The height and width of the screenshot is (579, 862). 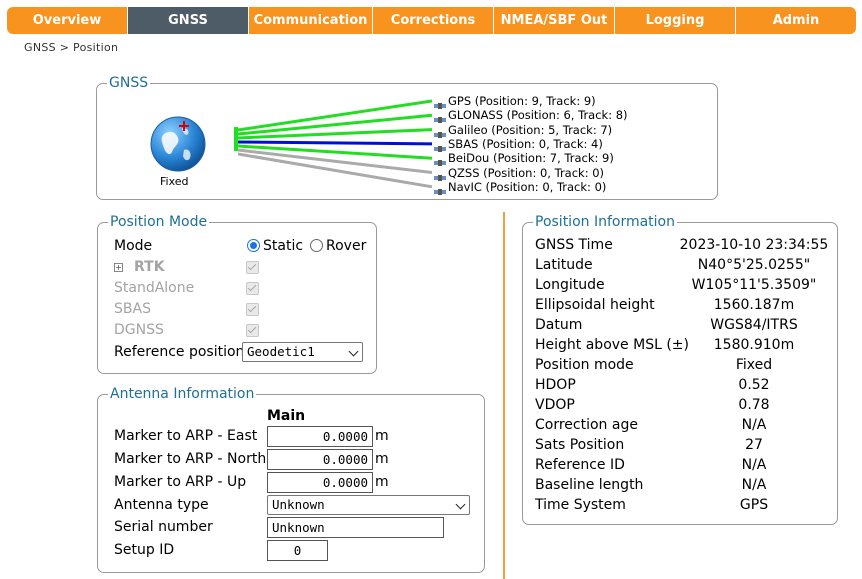 What do you see at coordinates (283, 246) in the screenshot?
I see `static-radio-label: Static` at bounding box center [283, 246].